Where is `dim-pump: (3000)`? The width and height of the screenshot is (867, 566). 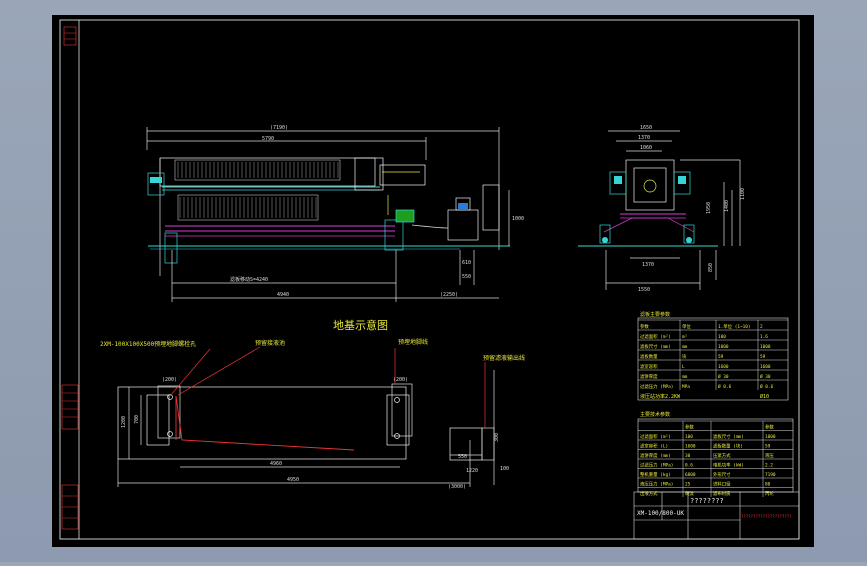 dim-pump: (3000) is located at coordinates (457, 487).